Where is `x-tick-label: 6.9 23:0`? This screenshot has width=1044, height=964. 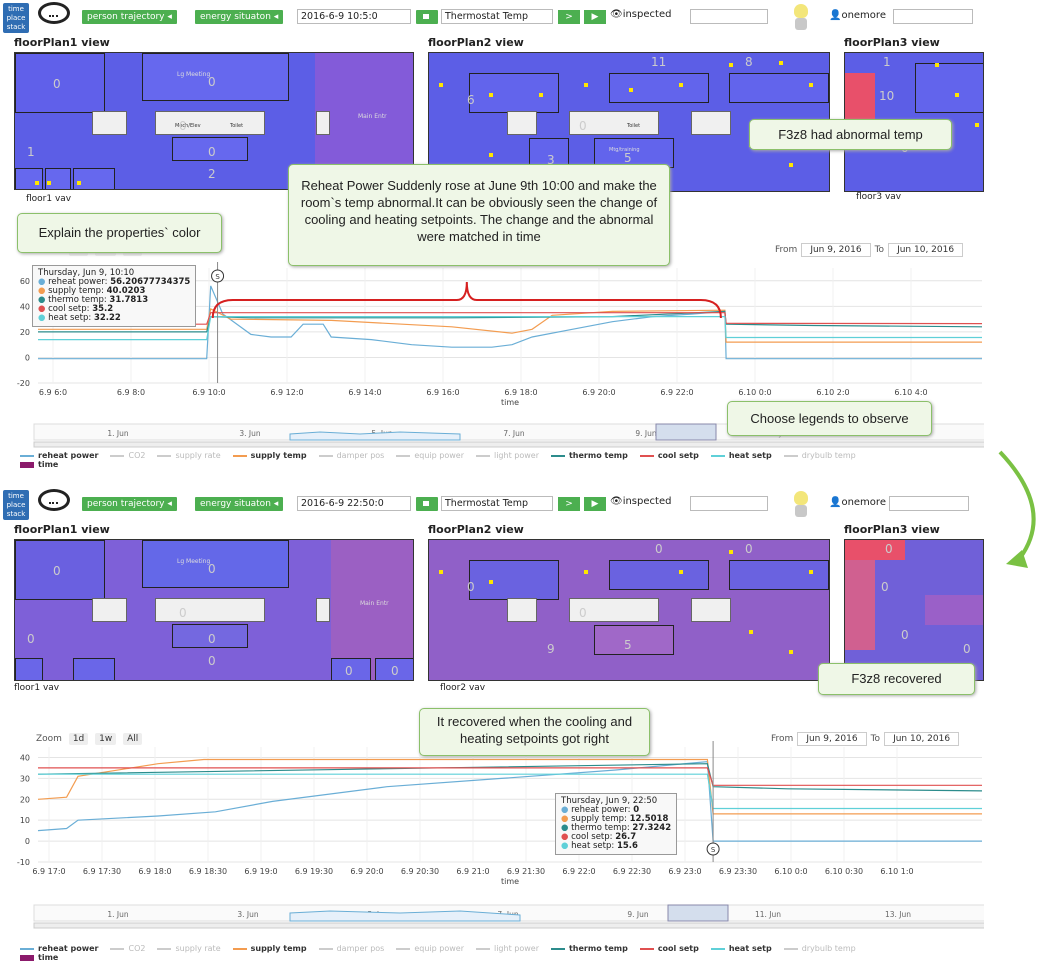 x-tick-label: 6.9 23:0 is located at coordinates (684, 871).